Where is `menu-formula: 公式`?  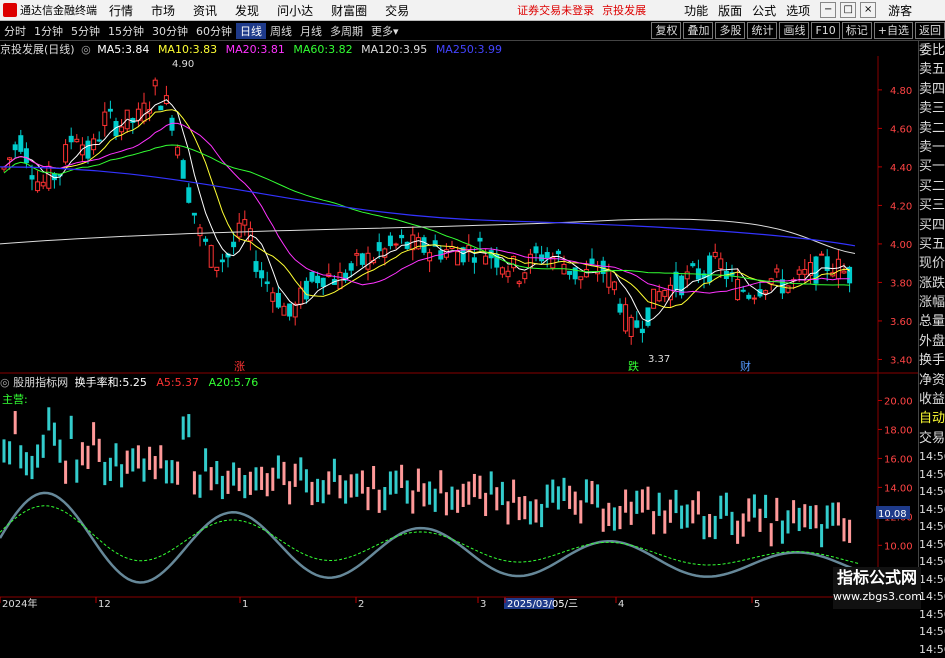
menu-formula: 公式 is located at coordinates (764, 10).